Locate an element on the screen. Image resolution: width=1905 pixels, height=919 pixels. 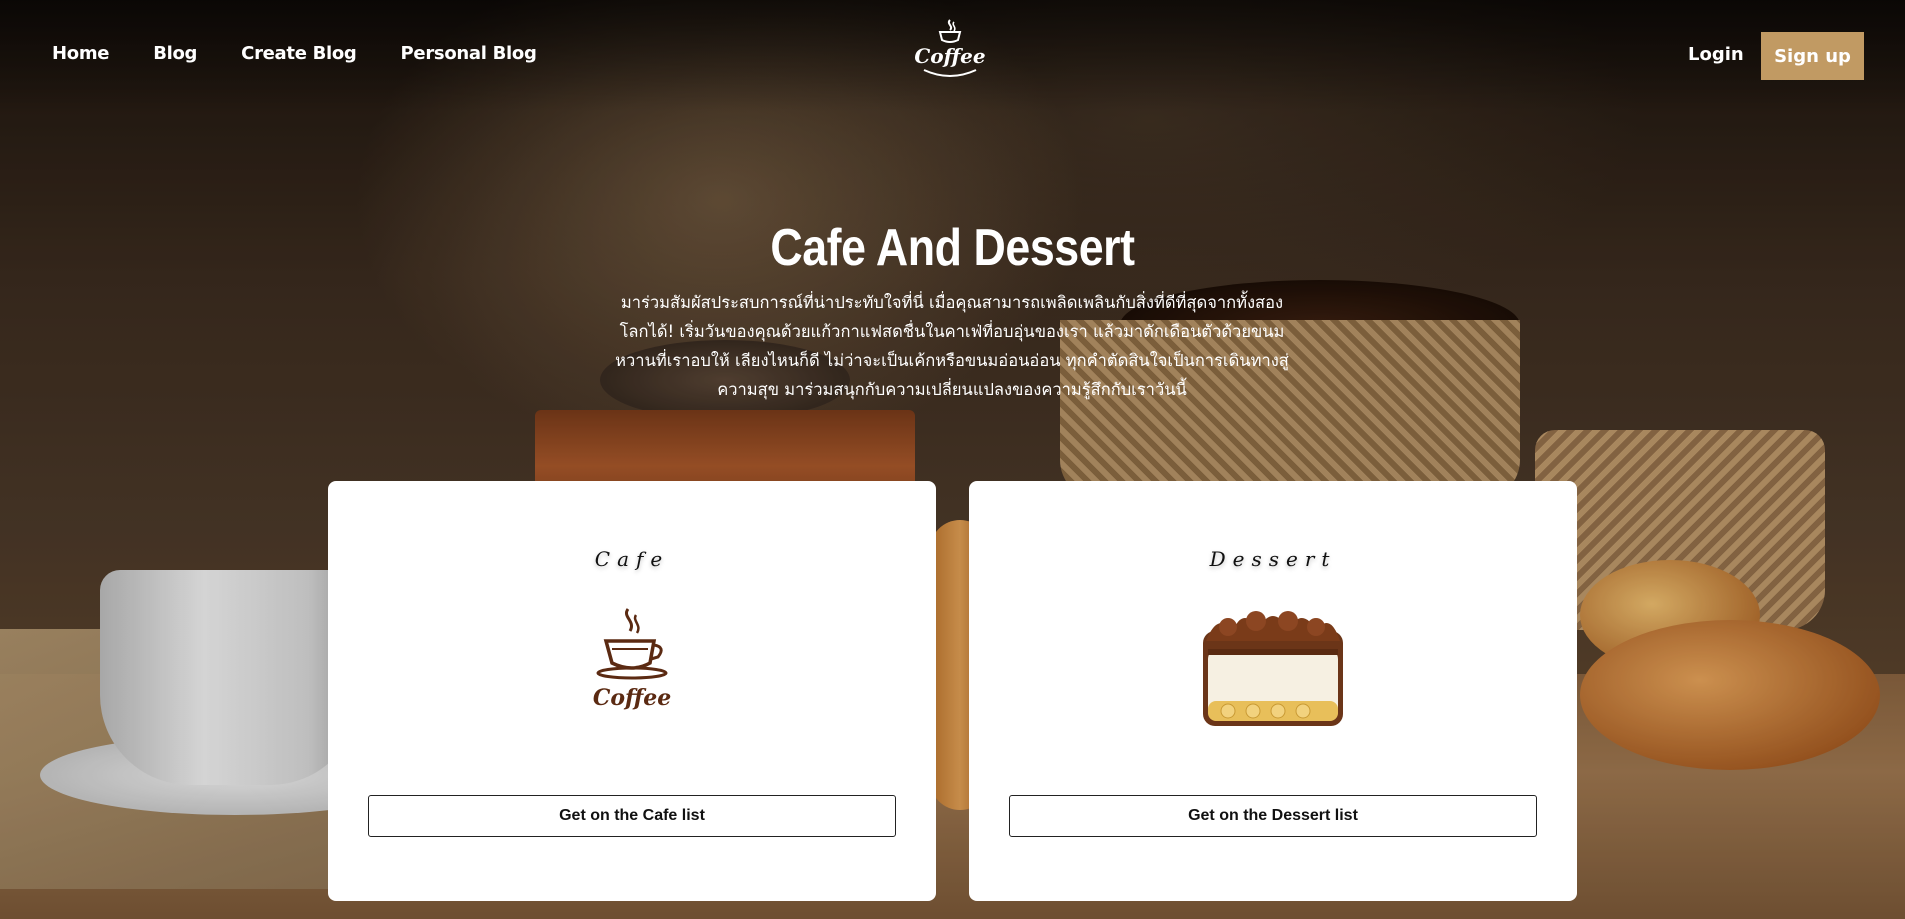
dessert-list-button: Get on the Dessert list is located at coordinates (1273, 816).